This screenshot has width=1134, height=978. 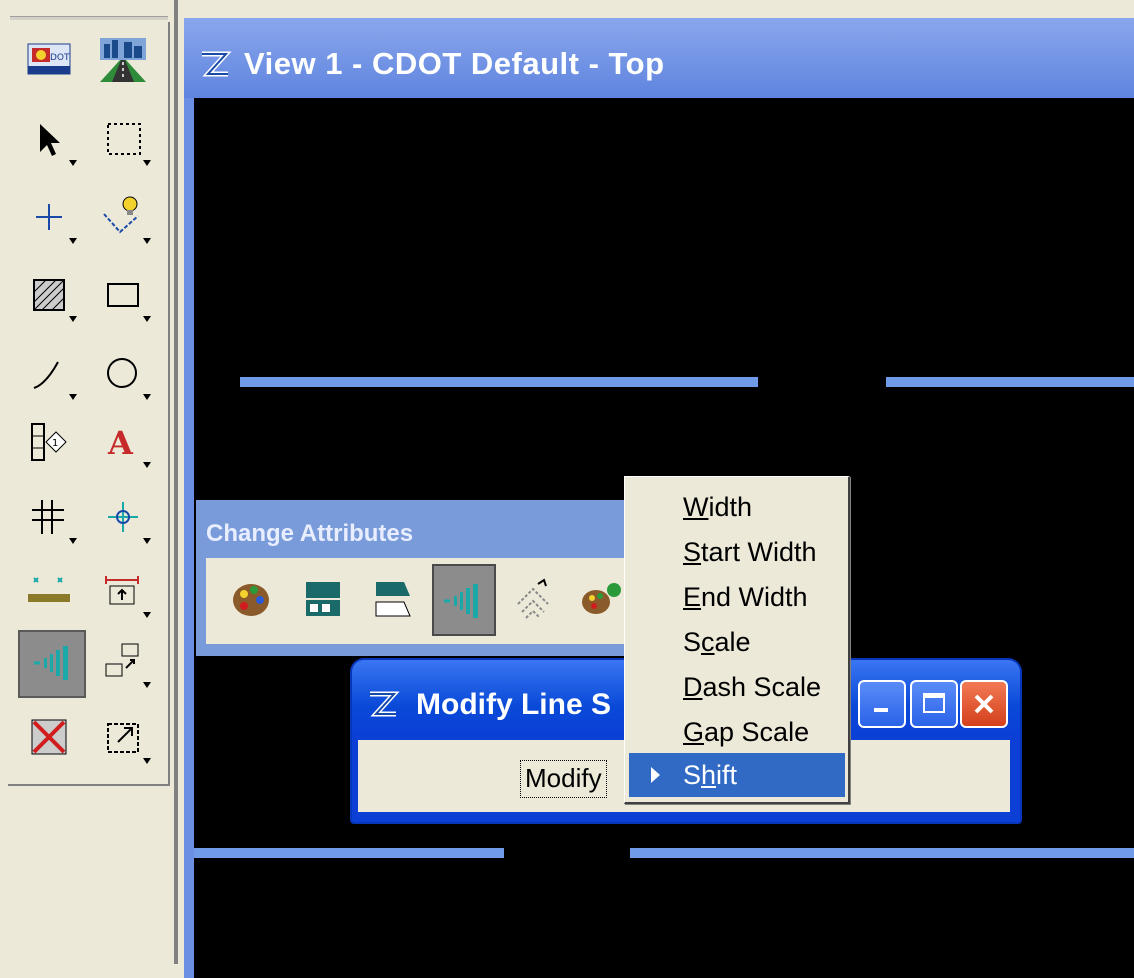 I want to click on select-arrow-icon, so click(x=49, y=139).